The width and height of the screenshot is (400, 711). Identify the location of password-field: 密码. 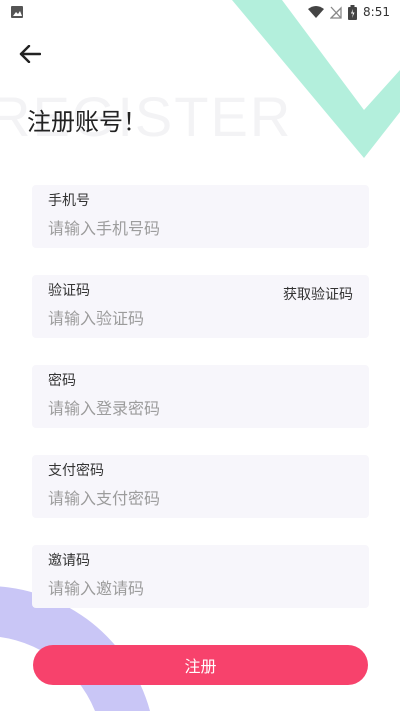
(200, 396).